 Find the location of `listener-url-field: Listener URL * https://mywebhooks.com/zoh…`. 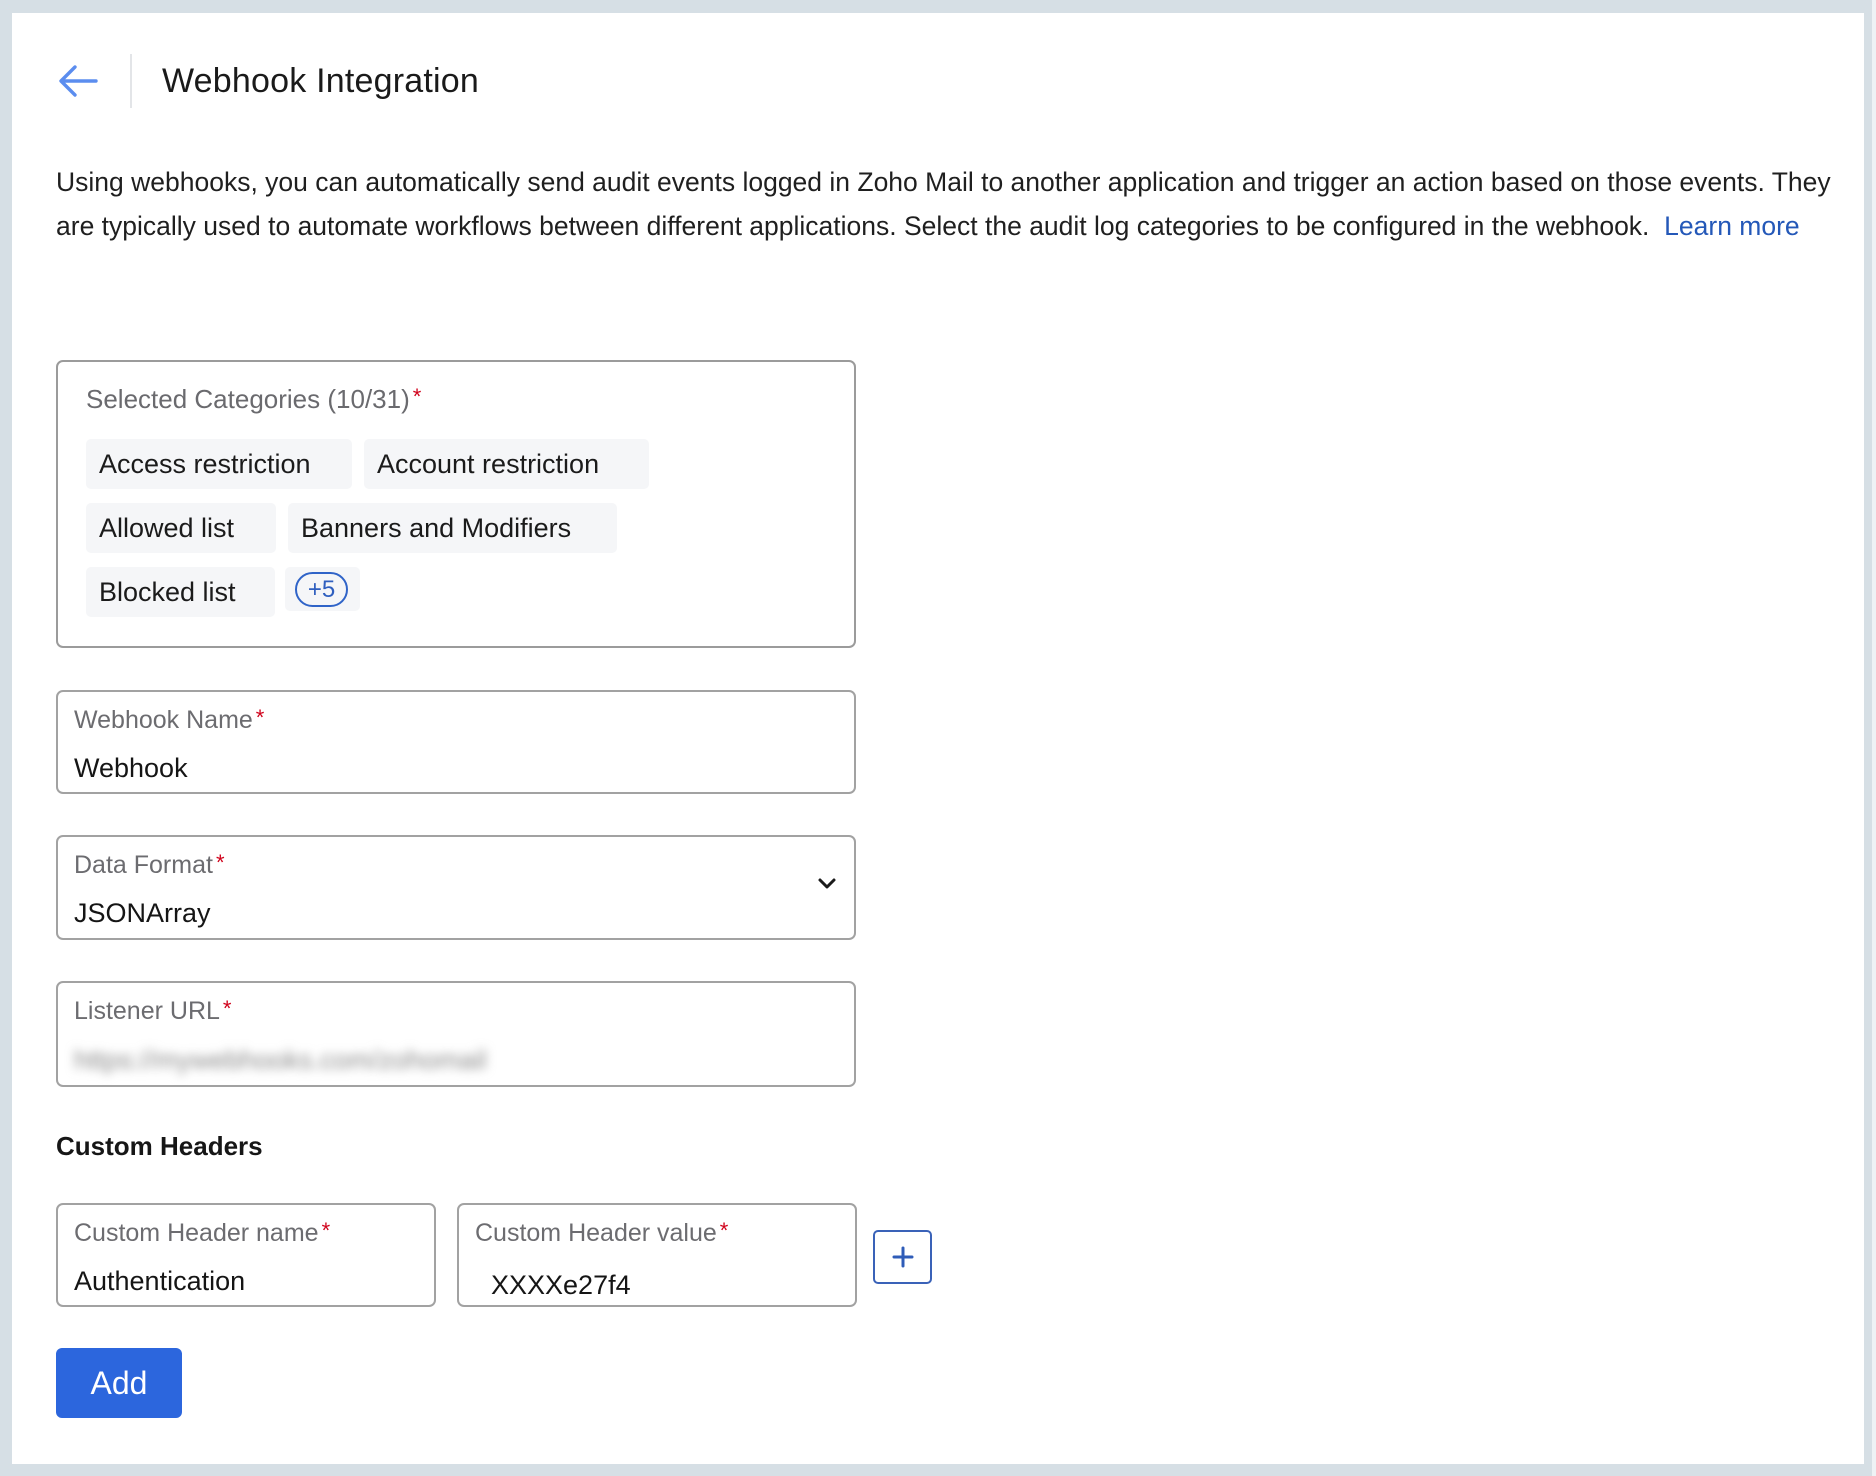

listener-url-field: Listener URL * https://mywebhooks.com/zoh… is located at coordinates (456, 1034).